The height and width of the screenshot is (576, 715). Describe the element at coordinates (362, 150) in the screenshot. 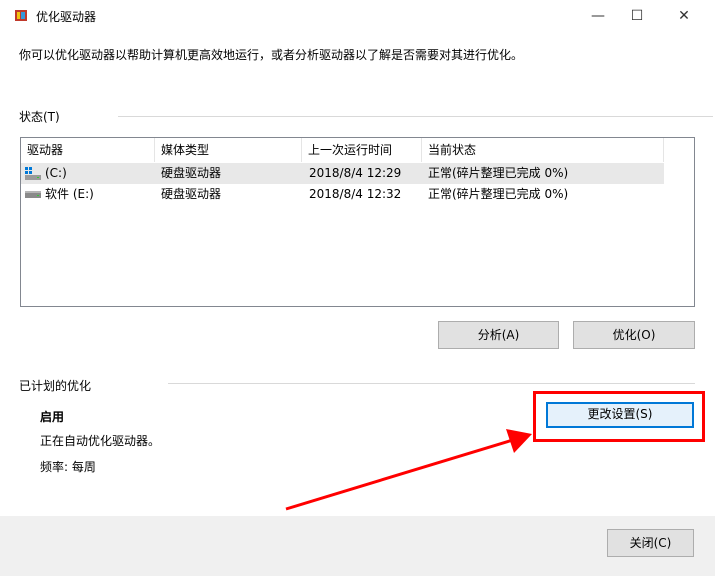

I see `column-header-last-run: 上一次运行时间` at that location.